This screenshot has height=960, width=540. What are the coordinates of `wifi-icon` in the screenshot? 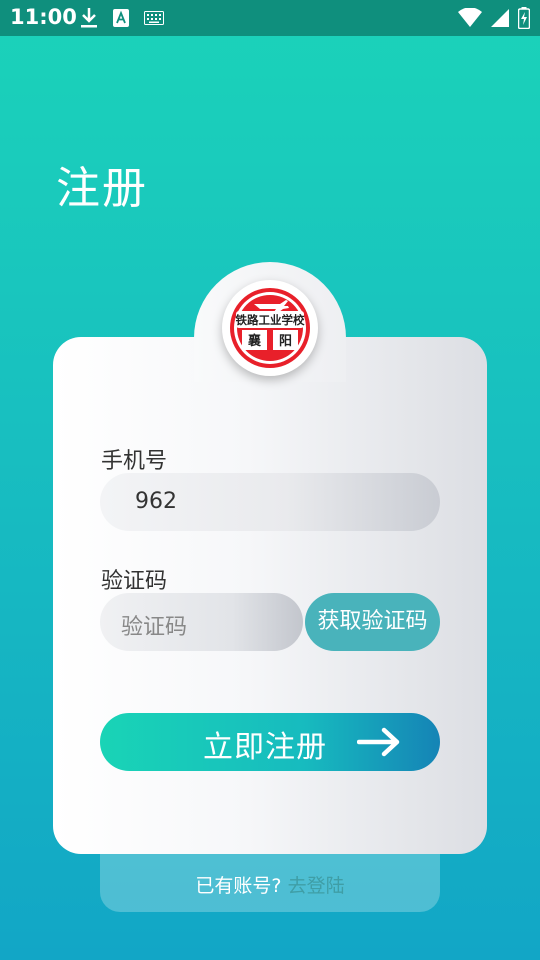 It's located at (470, 17).